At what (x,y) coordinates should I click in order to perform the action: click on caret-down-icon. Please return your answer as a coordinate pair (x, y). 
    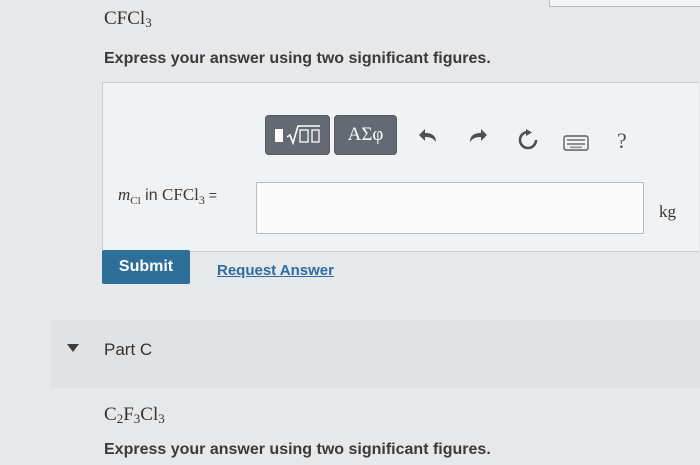
    Looking at the image, I should click on (73, 348).